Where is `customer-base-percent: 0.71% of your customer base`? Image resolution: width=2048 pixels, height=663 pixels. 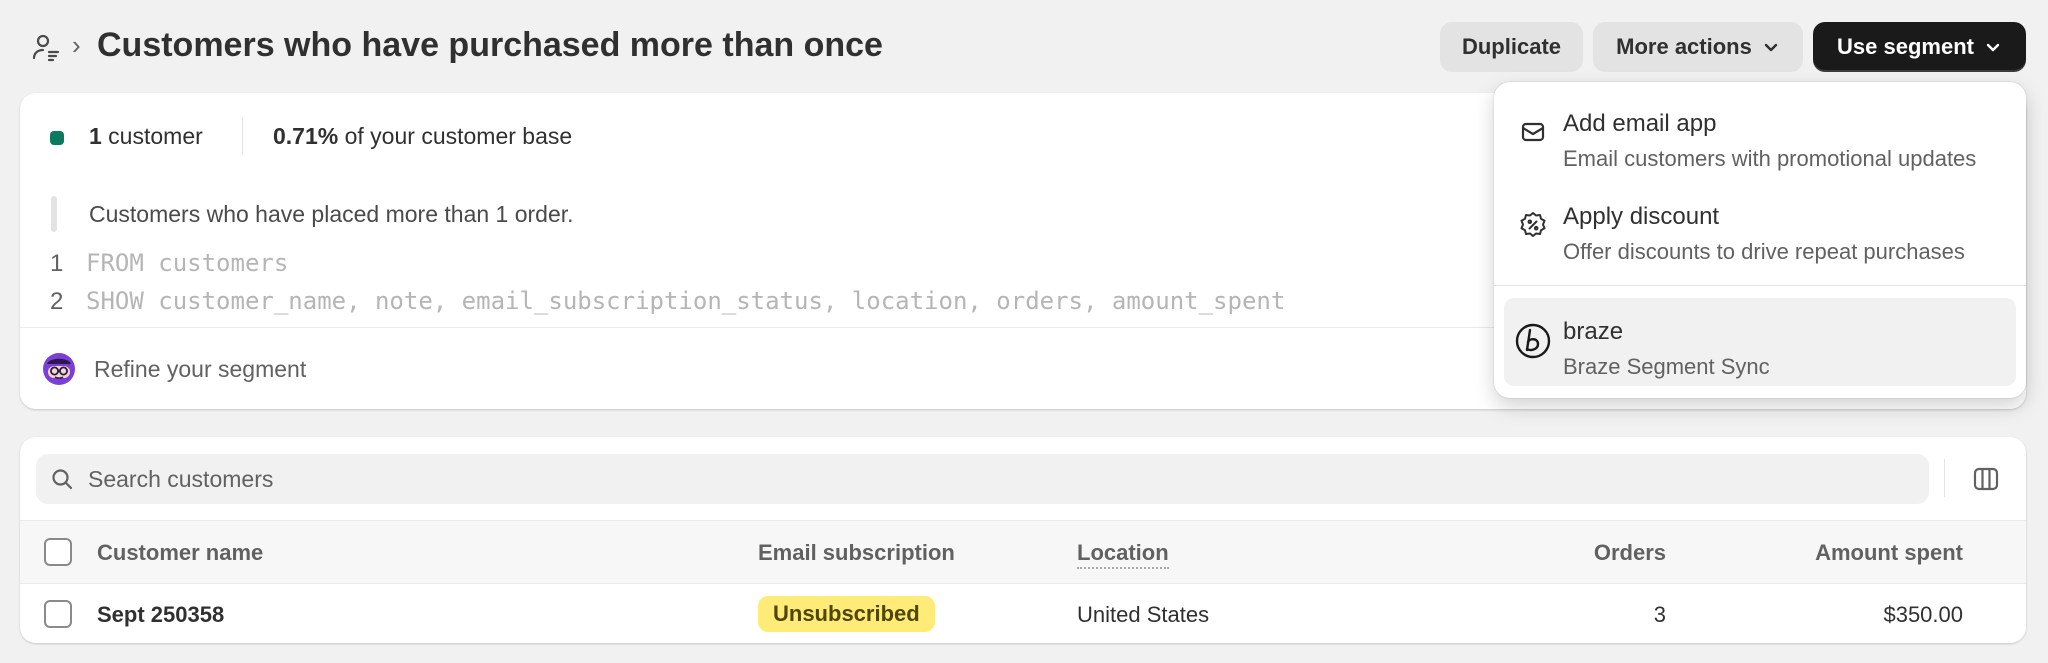 customer-base-percent: 0.71% of your customer base is located at coordinates (423, 136).